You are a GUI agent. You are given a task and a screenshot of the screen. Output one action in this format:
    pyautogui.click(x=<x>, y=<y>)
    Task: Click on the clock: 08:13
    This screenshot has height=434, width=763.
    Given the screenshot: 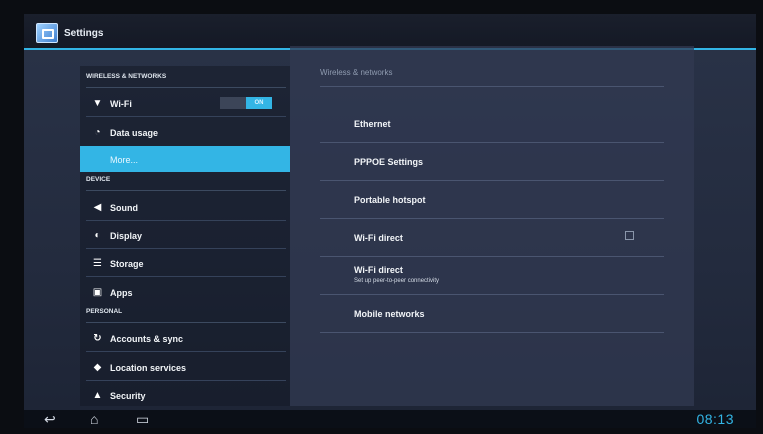 What is the action you would take?
    pyautogui.click(x=715, y=419)
    